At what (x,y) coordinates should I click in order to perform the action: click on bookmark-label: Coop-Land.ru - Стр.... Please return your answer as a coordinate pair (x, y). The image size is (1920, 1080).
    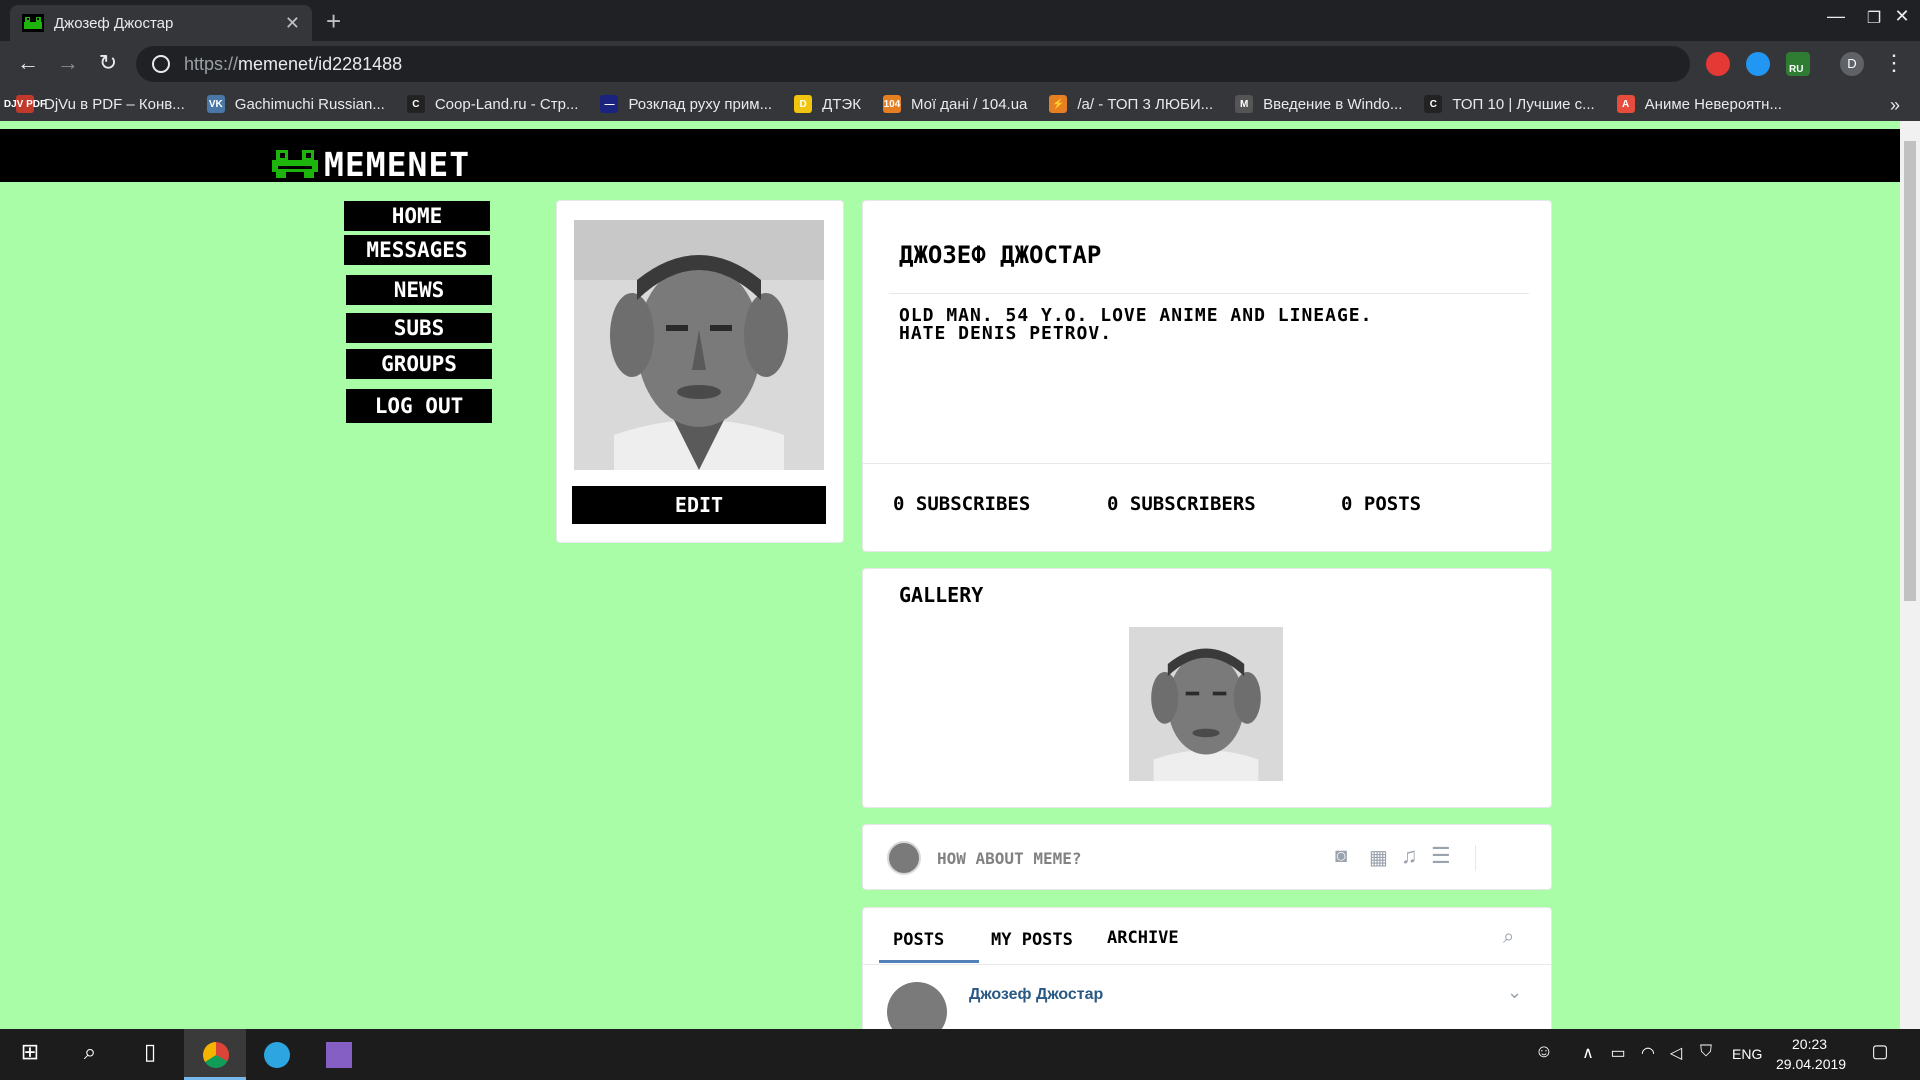
    Looking at the image, I should click on (506, 104).